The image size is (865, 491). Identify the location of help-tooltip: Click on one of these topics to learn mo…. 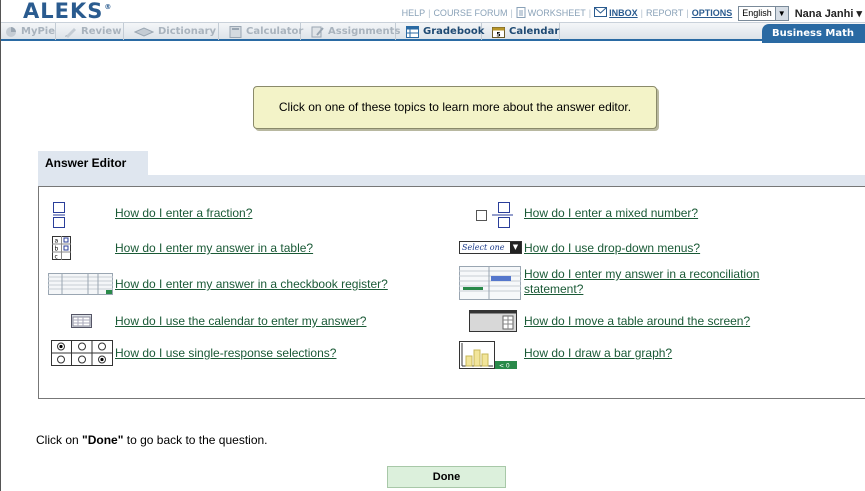
(455, 107).